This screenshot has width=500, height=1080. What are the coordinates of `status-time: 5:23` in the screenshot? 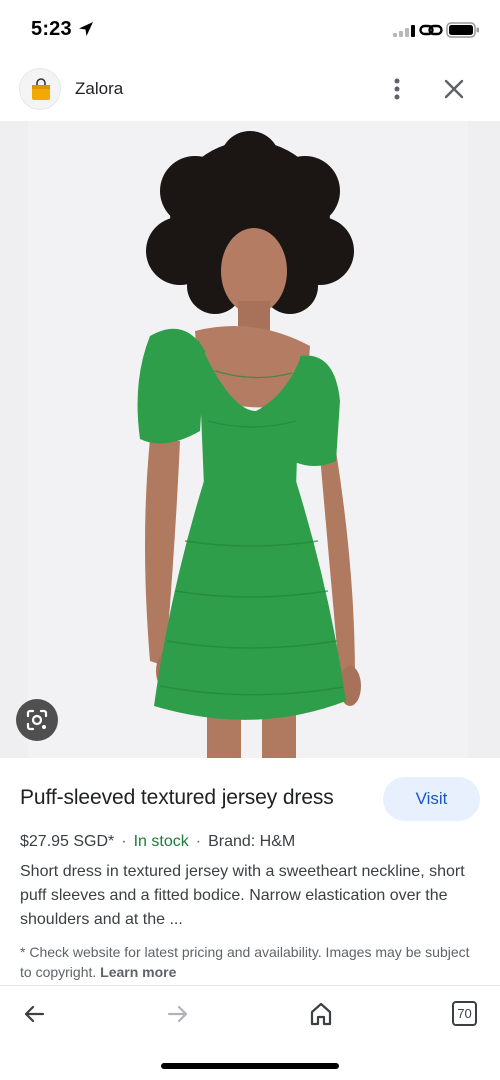 It's located at (51, 29).